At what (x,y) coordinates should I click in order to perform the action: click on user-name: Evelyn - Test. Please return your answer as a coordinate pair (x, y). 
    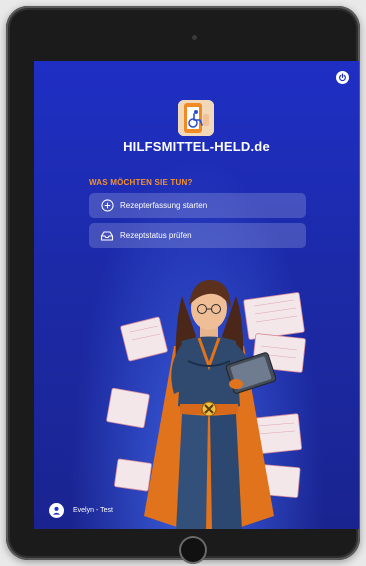
    Looking at the image, I should click on (93, 510).